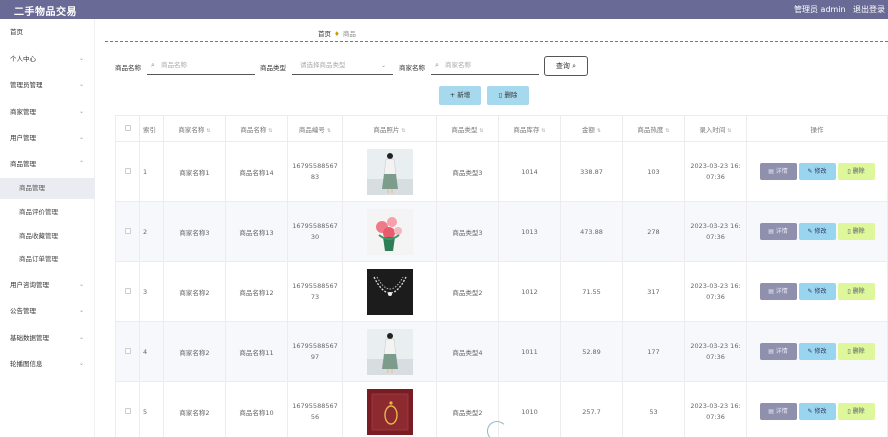  Describe the element at coordinates (38, 236) in the screenshot. I see `sidebar-sub-label: 商品收藏管理` at that location.